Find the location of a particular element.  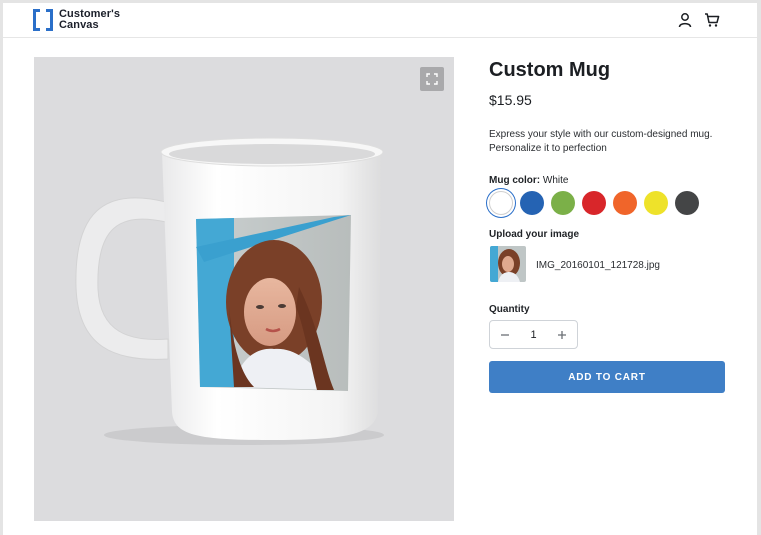

color-swatch-blue is located at coordinates (532, 203).